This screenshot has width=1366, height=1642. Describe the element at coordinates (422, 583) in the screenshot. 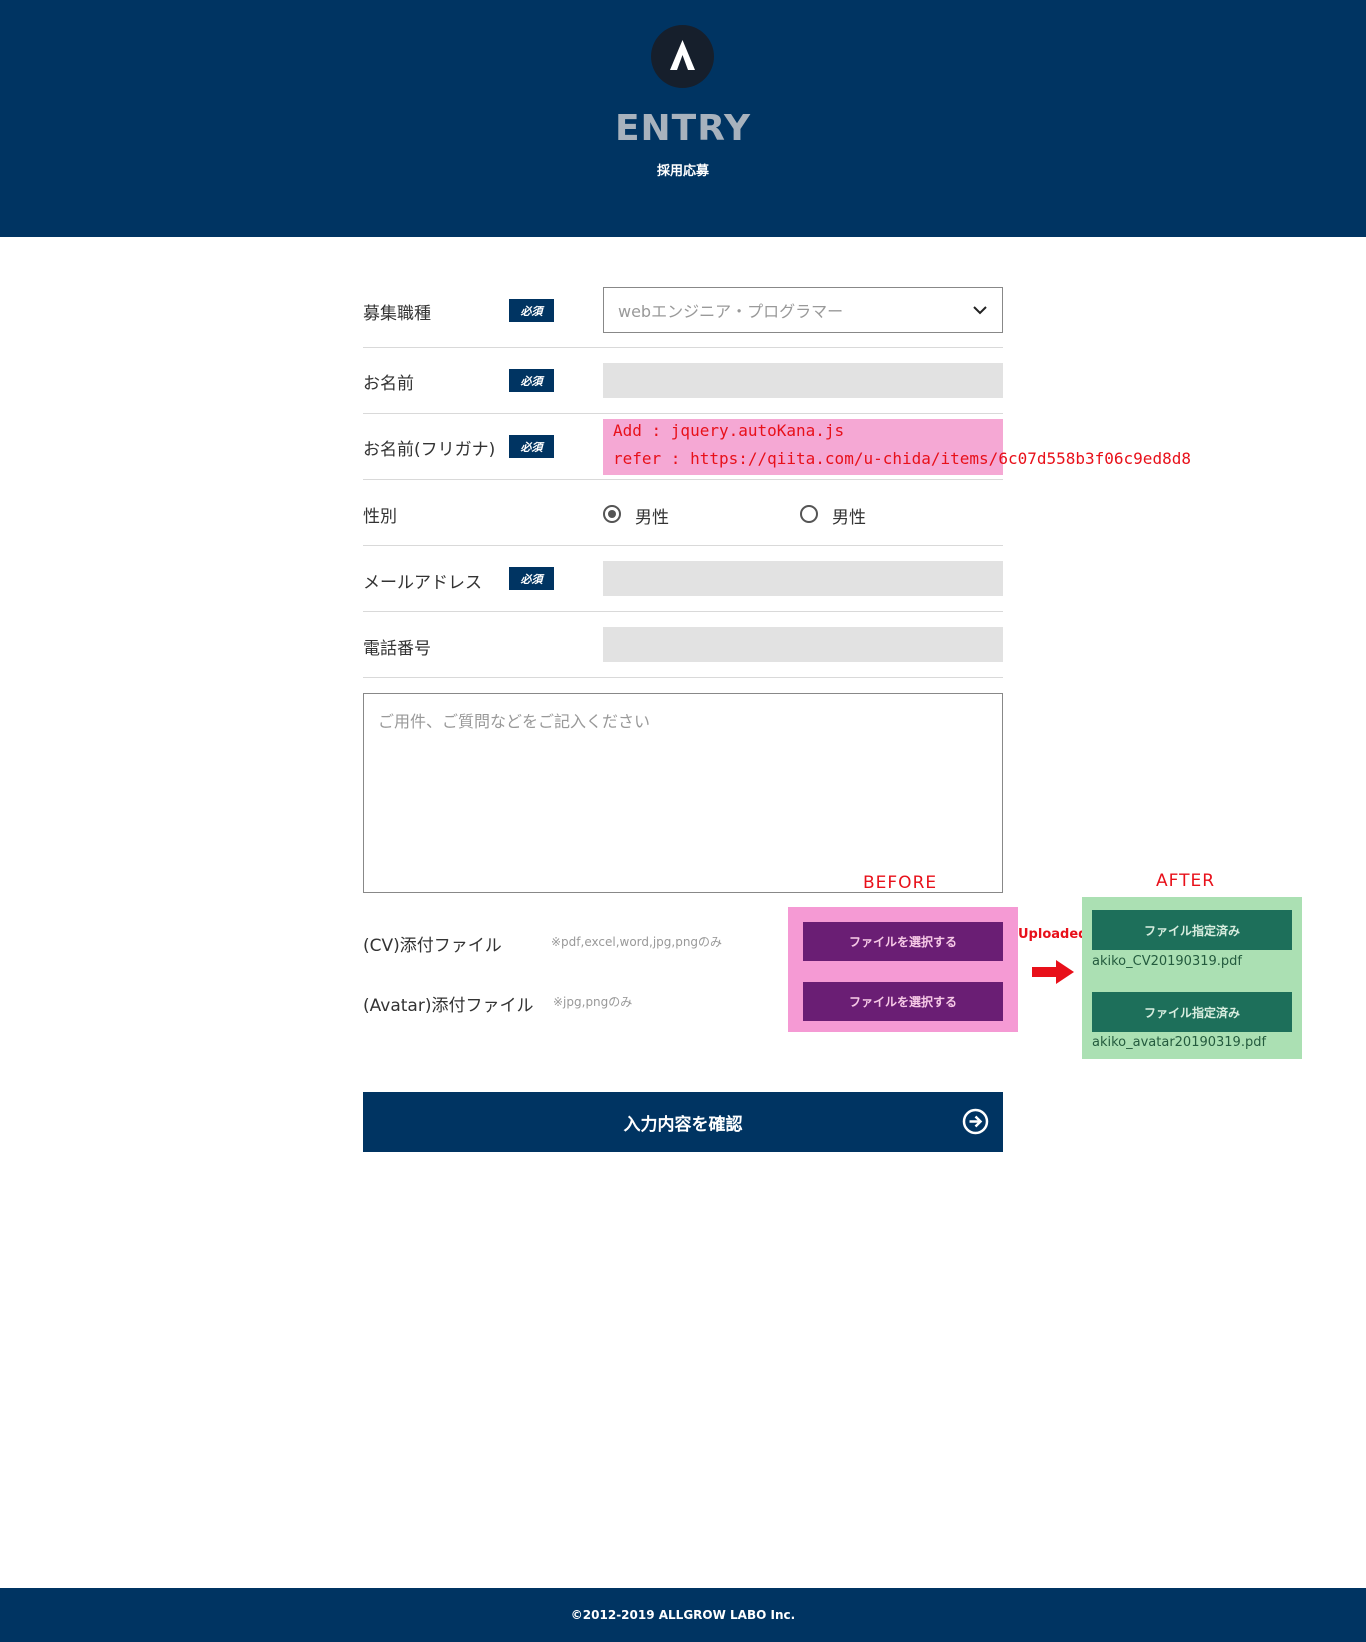

I see `email-label: メールアドレス` at that location.